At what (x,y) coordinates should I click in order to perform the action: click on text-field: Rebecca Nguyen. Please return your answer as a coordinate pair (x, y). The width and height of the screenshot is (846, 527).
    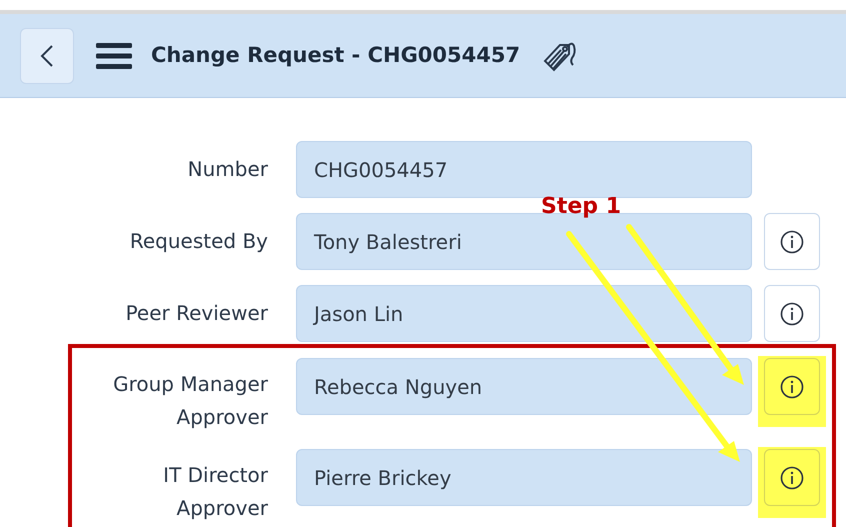
    Looking at the image, I should click on (524, 386).